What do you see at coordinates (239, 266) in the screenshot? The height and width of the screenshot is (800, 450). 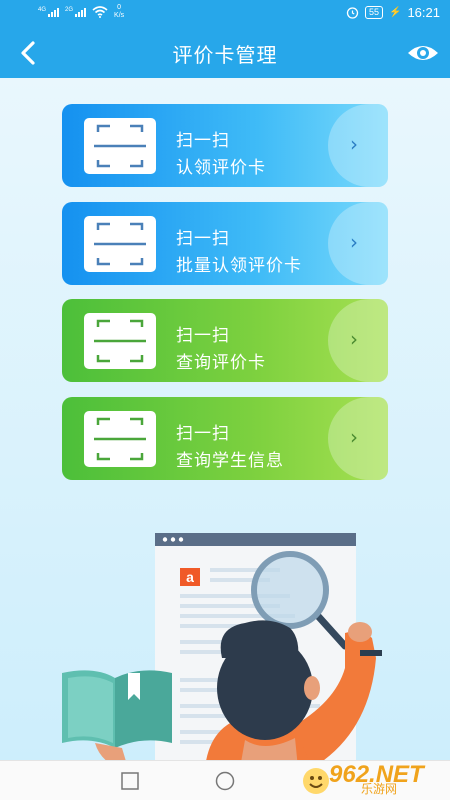 I see `card-subtitle: 批量认领评价卡` at bounding box center [239, 266].